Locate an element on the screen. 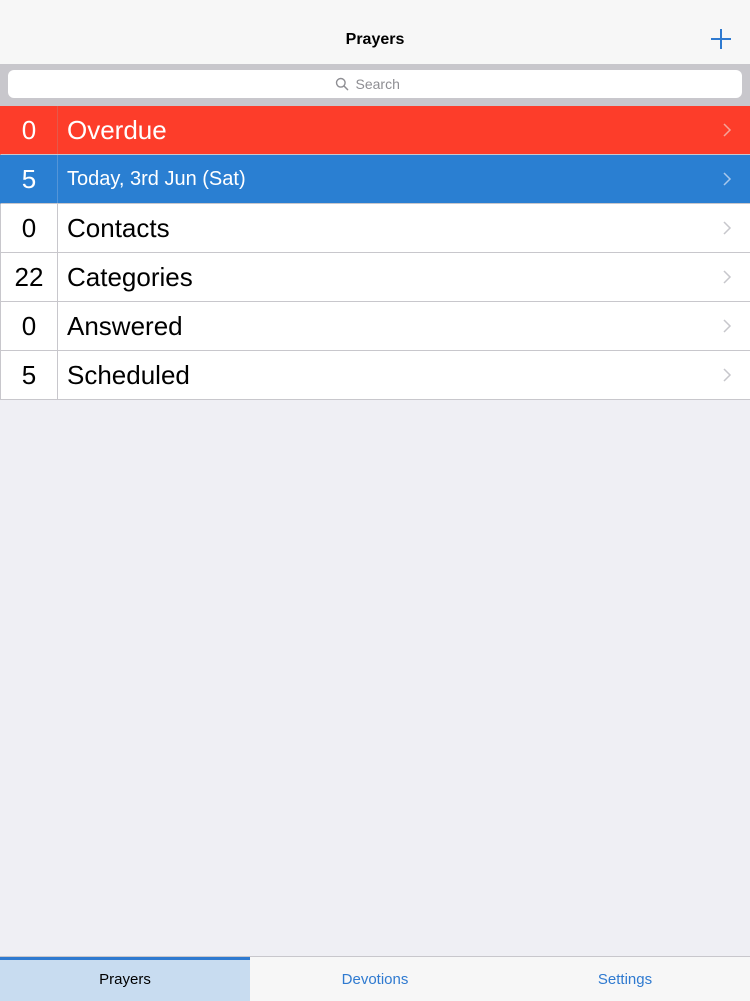 This screenshot has height=1001, width=750. list-item-scheduled: 5 Scheduled is located at coordinates (375, 375).